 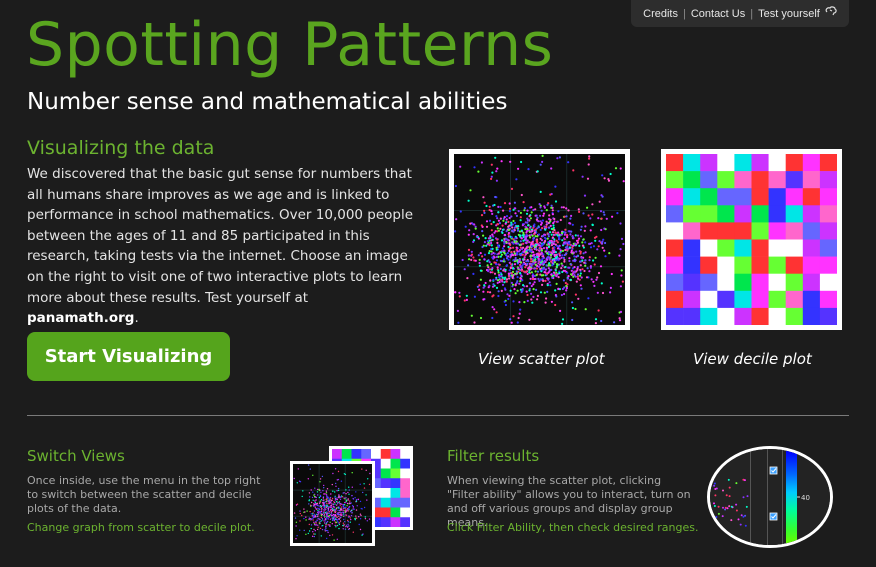 I want to click on decile-plot-image, so click(x=751, y=239).